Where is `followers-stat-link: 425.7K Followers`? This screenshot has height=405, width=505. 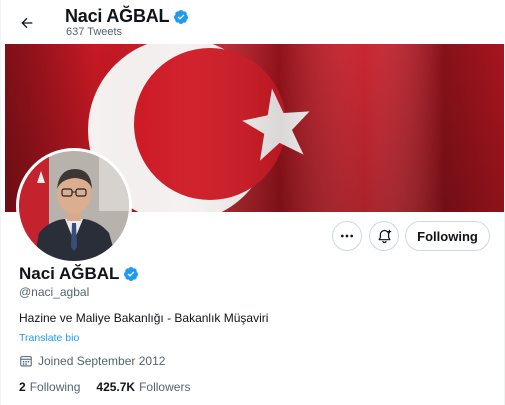 followers-stat-link: 425.7K Followers is located at coordinates (143, 387).